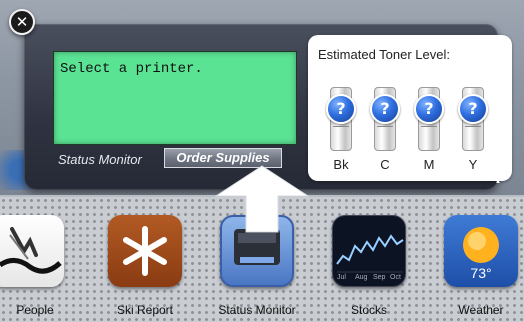  Describe the element at coordinates (385, 164) in the screenshot. I see `cartridge-label-cyan: C` at that location.